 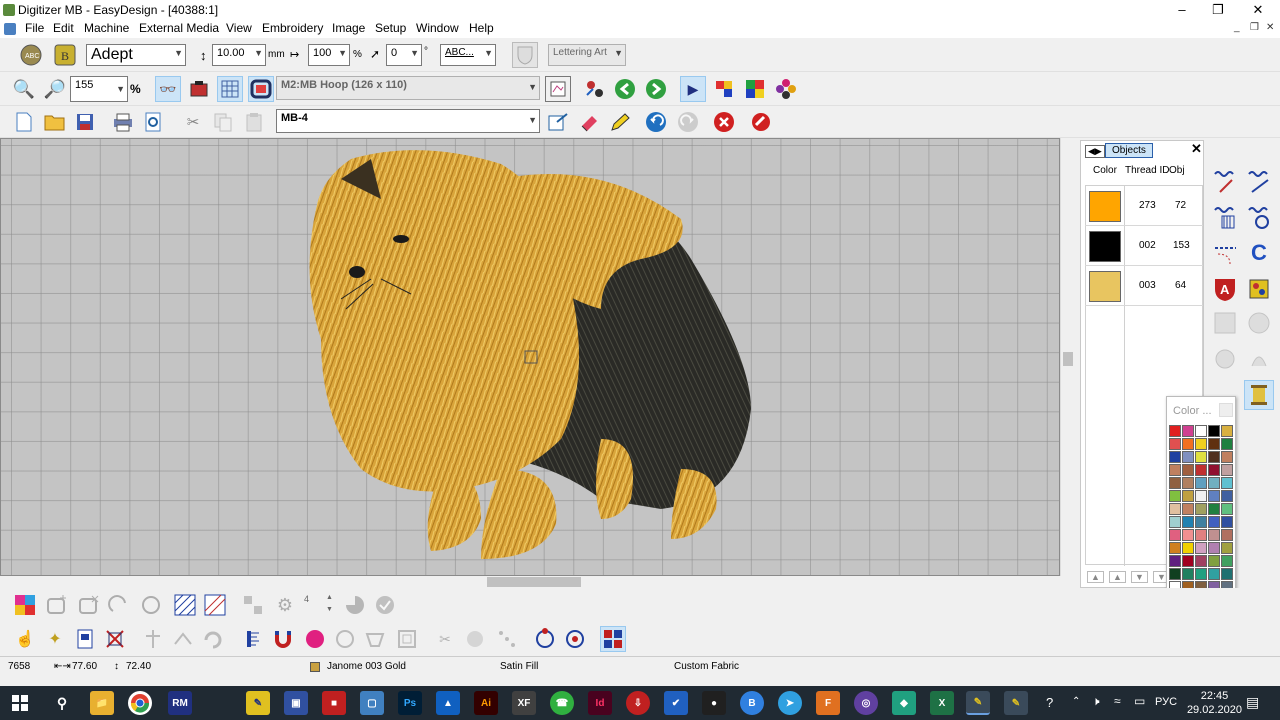 I want to click on hand-tool-button: ☝, so click(x=25, y=639).